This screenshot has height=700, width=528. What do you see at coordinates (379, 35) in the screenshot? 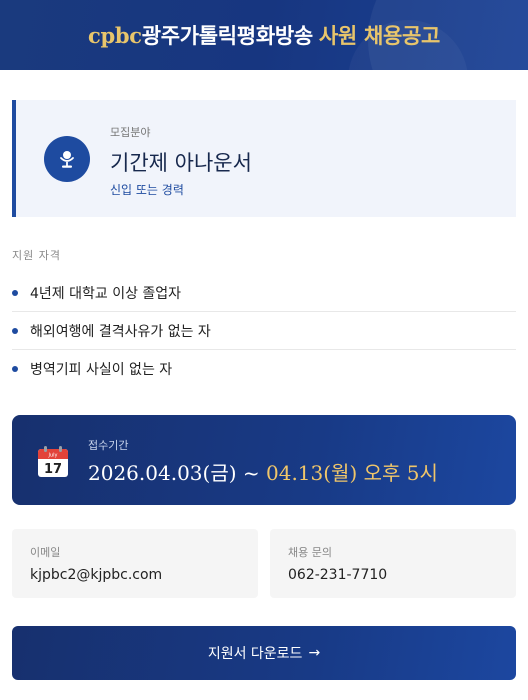
I see `title-suffix: 사원 채용공고` at bounding box center [379, 35].